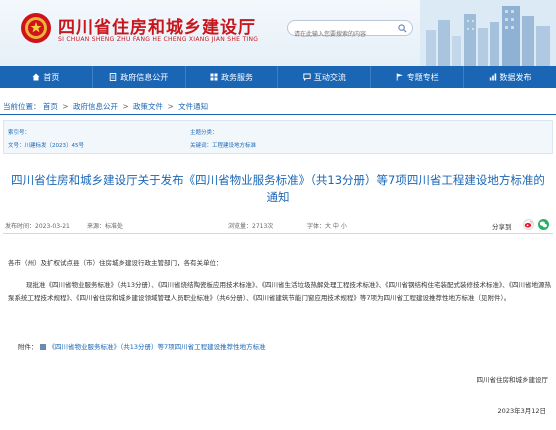  What do you see at coordinates (278, 137) in the screenshot?
I see `document-meta-table: 索引号： 主题分类： 文号：川建标发〔2023〕45号 关键词：工程建设地方标准` at bounding box center [278, 137].